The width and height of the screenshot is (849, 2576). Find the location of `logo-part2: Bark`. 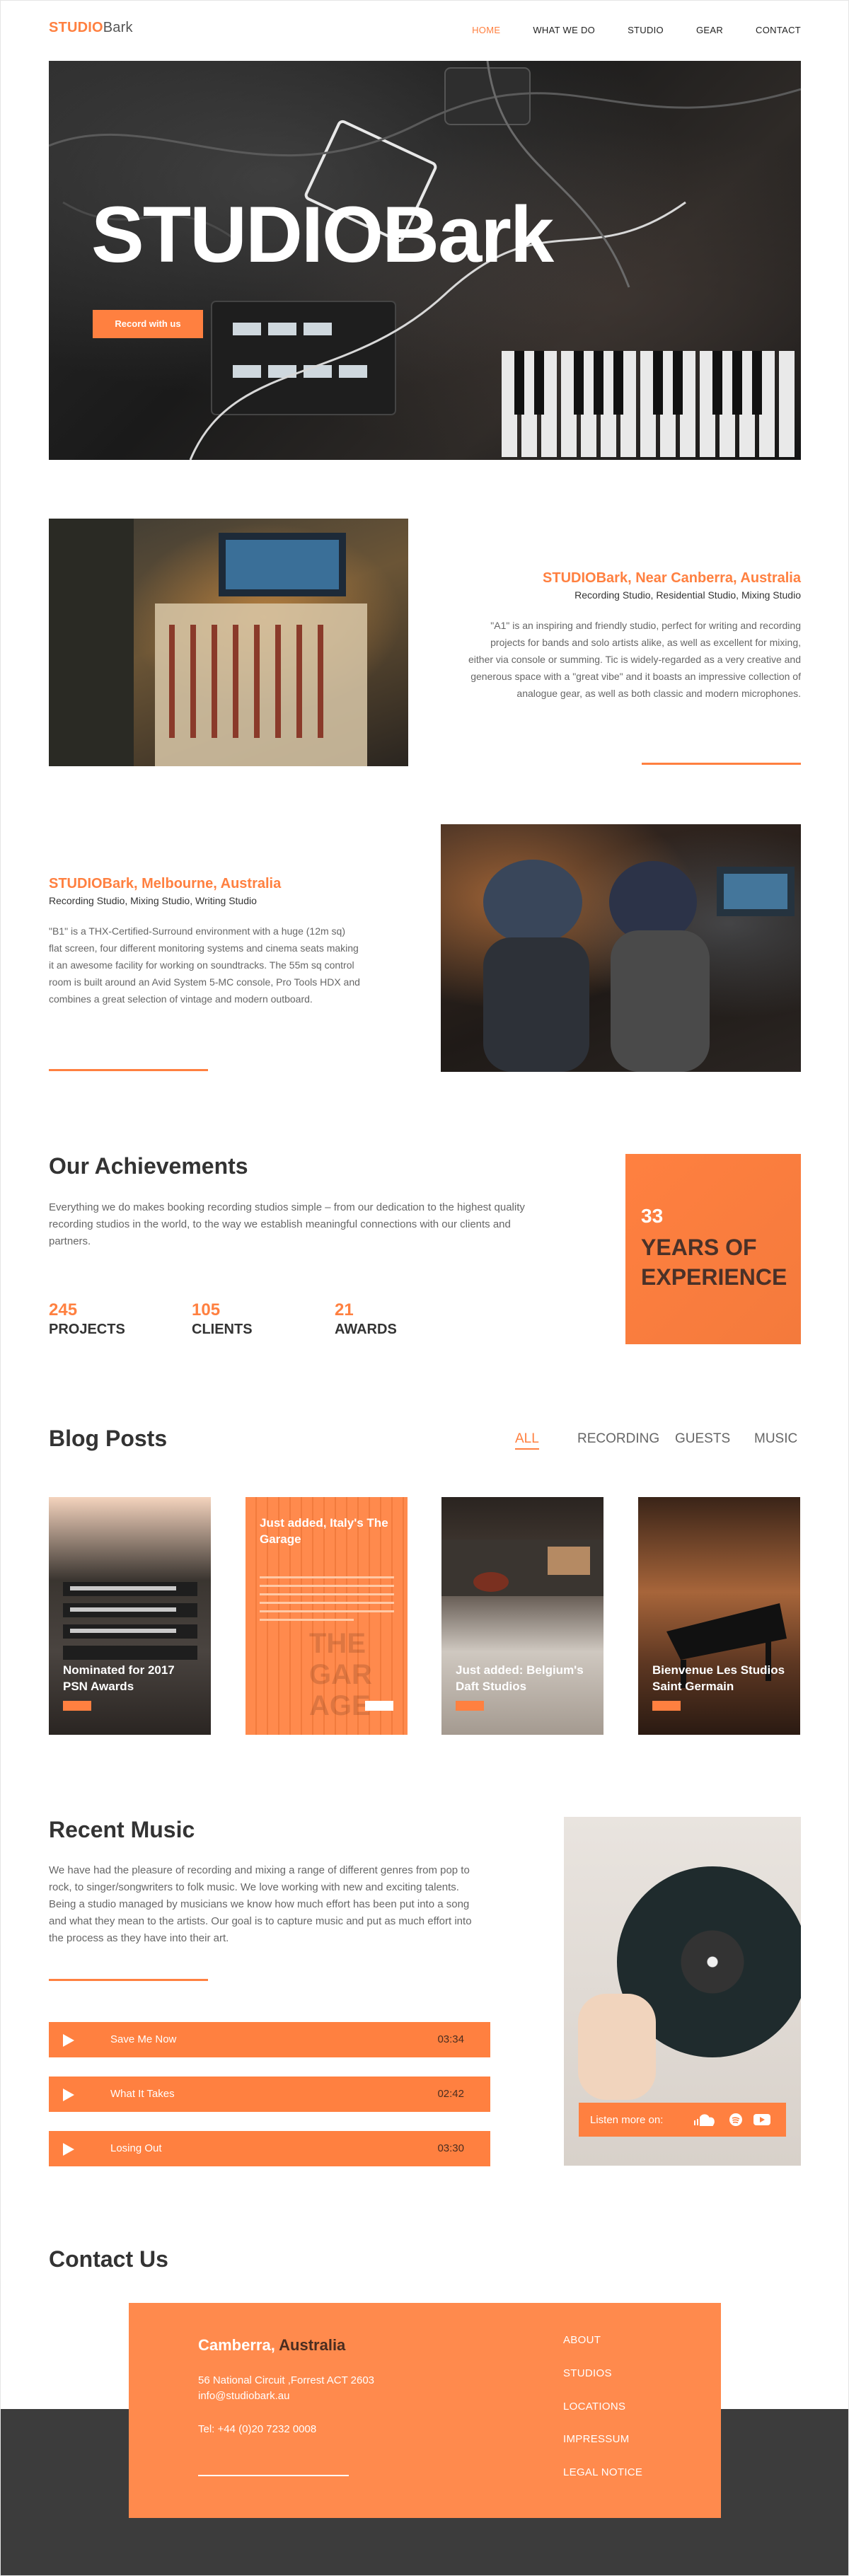

logo-part2: Bark is located at coordinates (118, 27).